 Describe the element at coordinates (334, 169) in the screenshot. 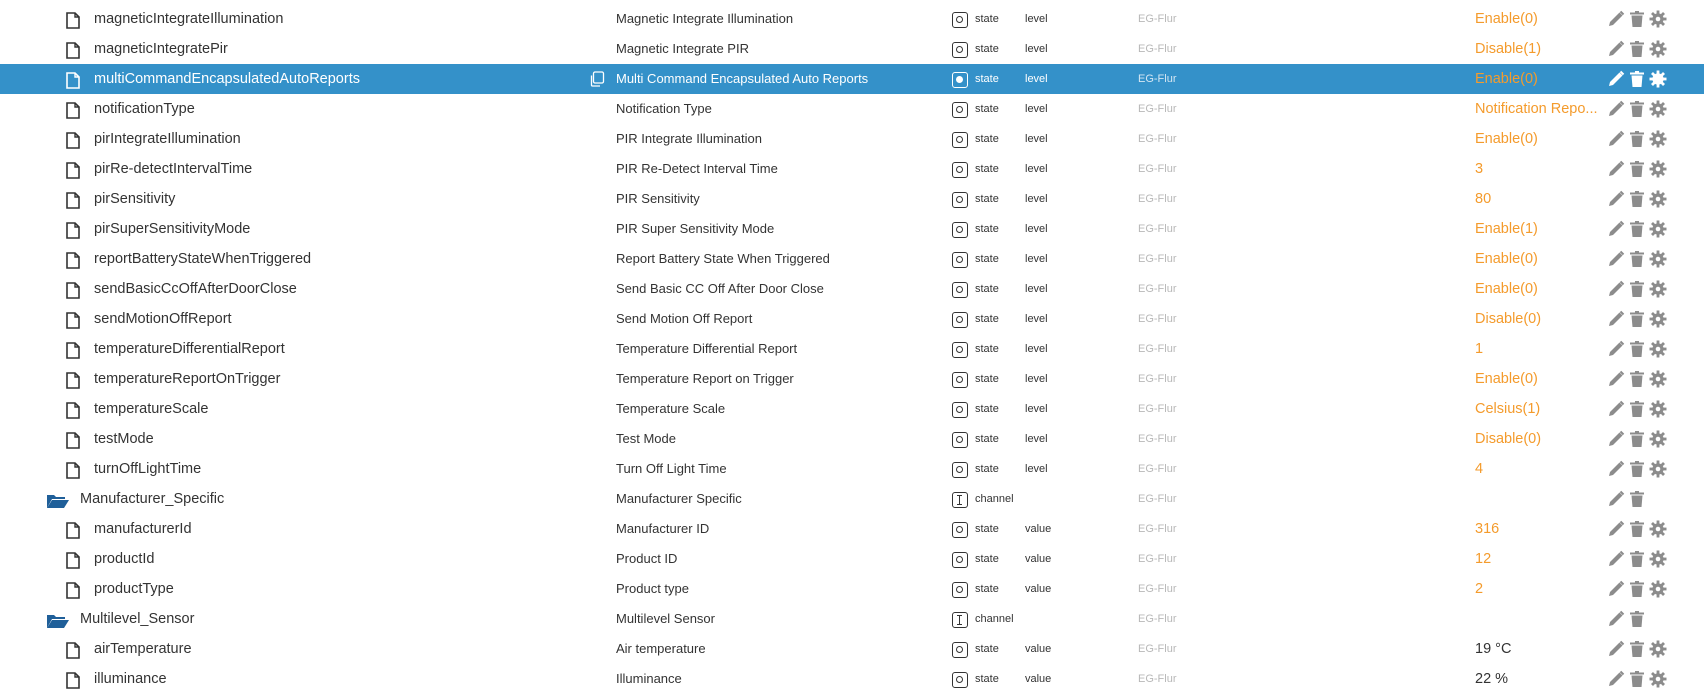

I see `object-id: pirRe-detectIntervalTime` at that location.